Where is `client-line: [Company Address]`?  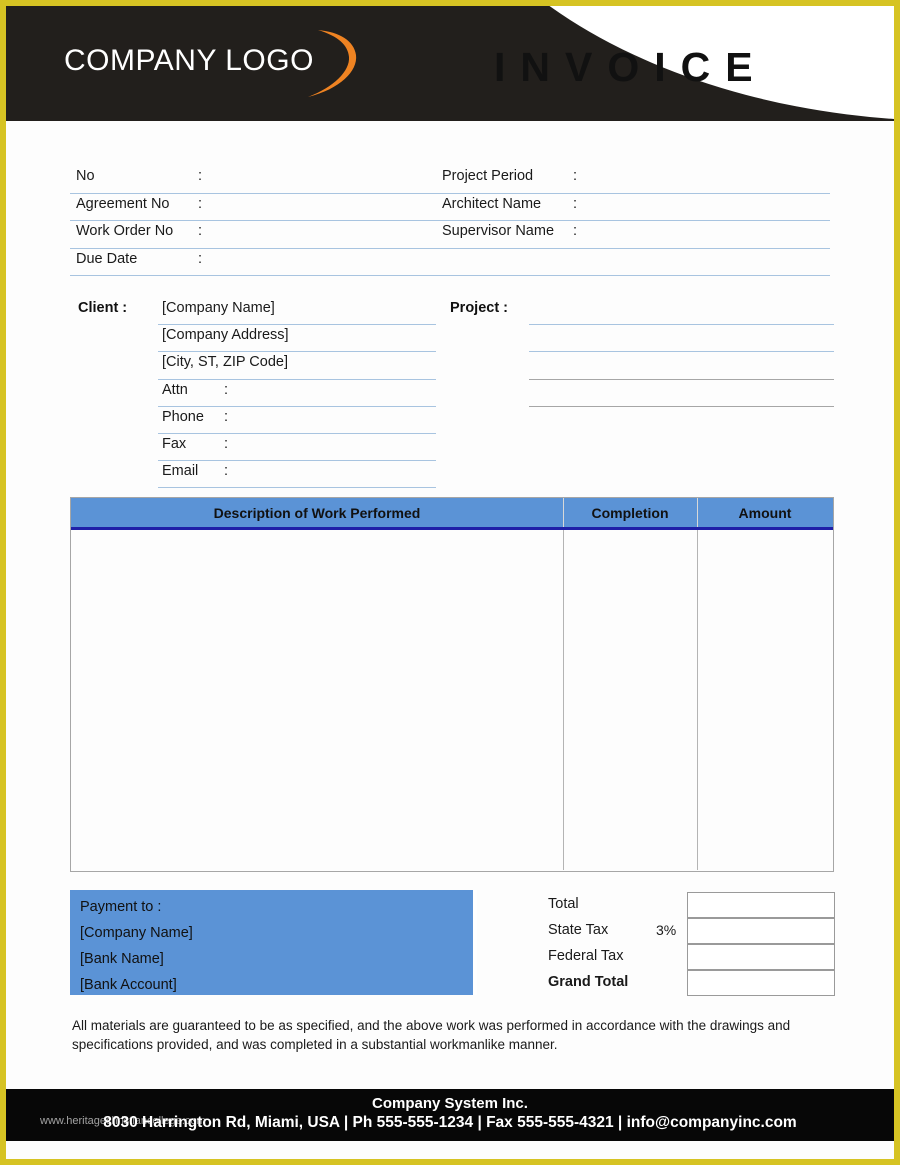 client-line: [Company Address] is located at coordinates (297, 339).